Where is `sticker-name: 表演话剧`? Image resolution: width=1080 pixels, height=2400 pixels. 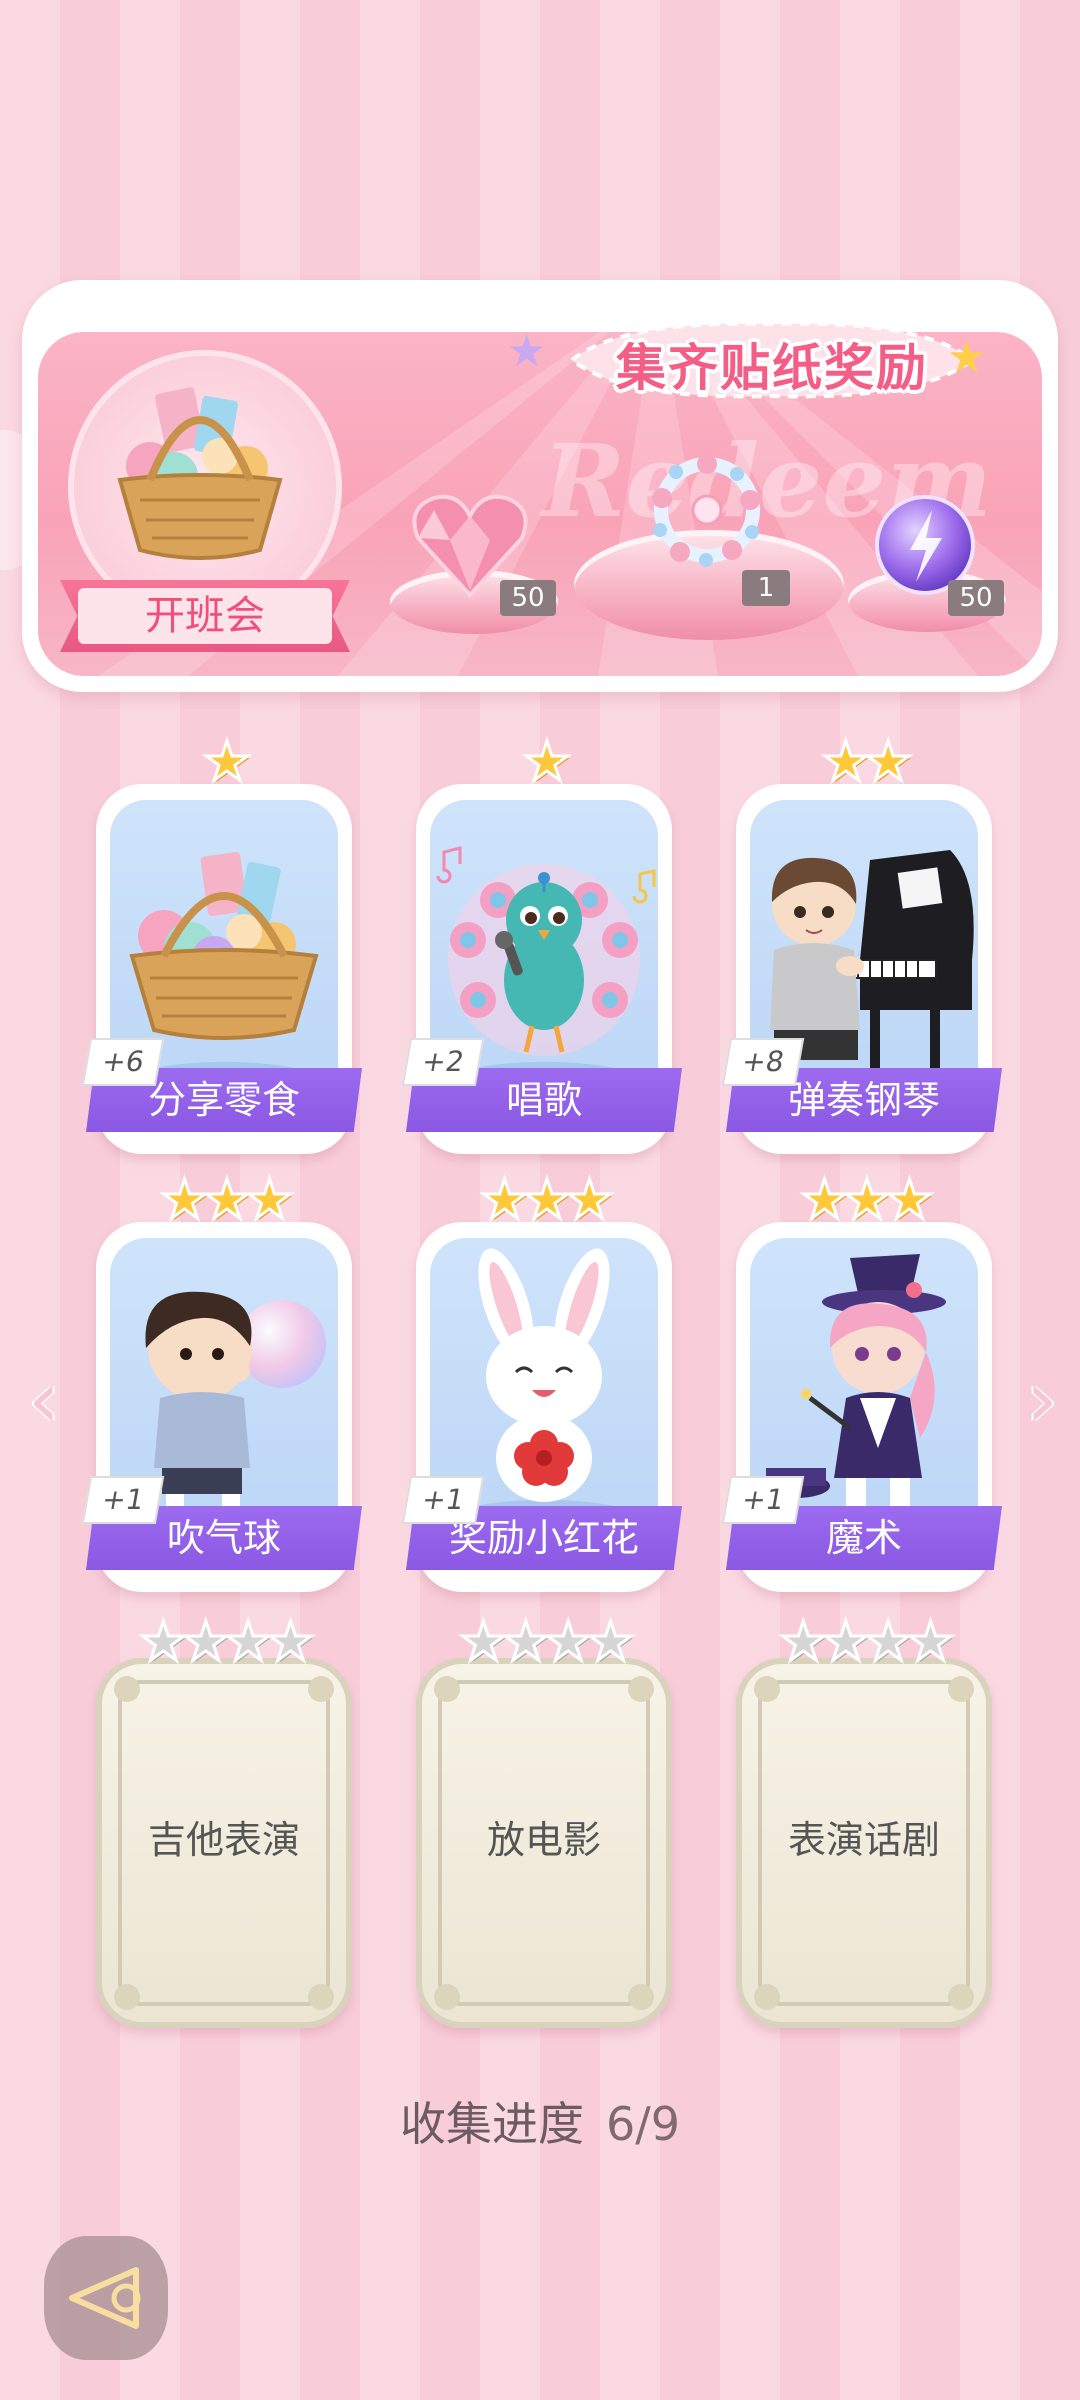
sticker-name: 表演话剧 is located at coordinates (863, 1840).